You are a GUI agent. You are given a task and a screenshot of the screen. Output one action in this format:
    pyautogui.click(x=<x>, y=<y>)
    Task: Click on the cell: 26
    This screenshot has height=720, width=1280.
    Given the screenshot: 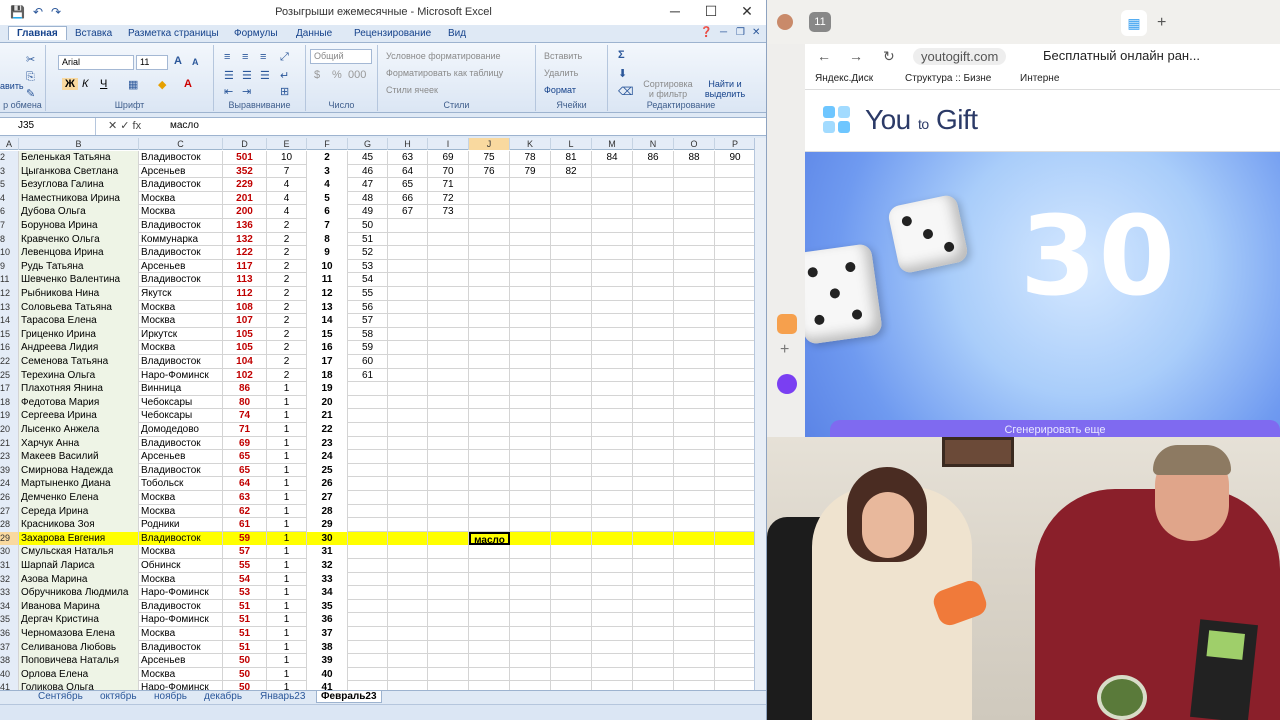 What is the action you would take?
    pyautogui.click(x=327, y=484)
    